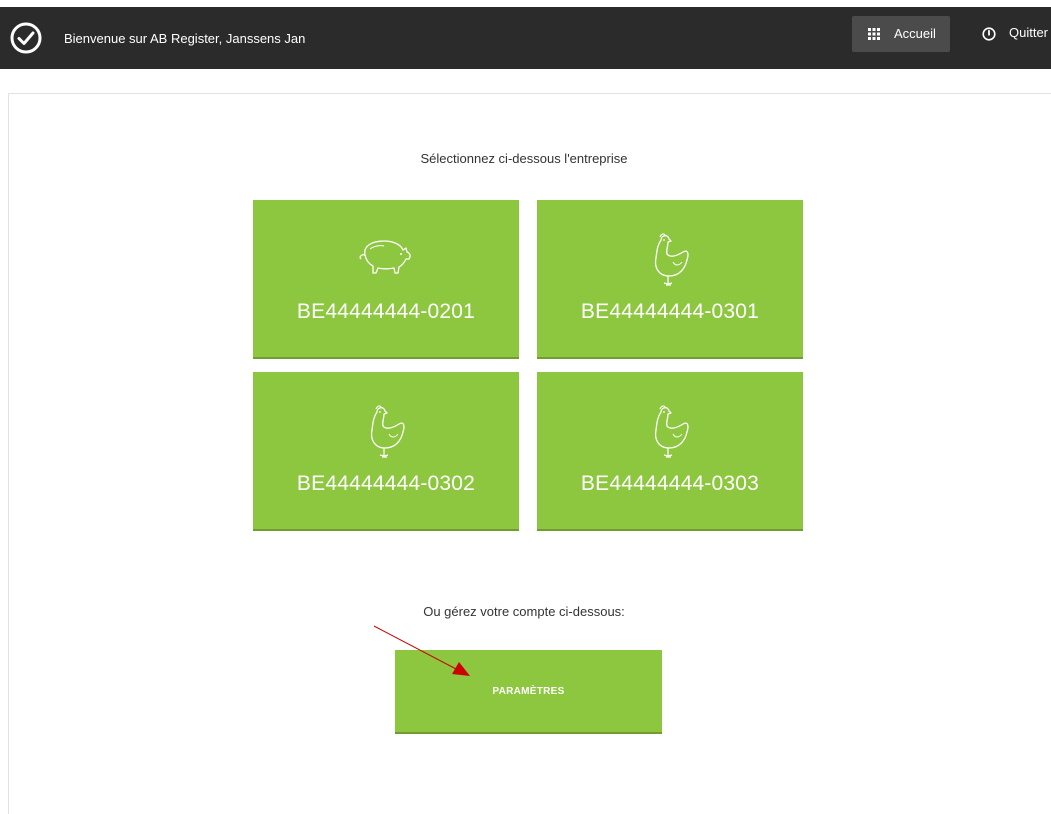 The image size is (1051, 814). Describe the element at coordinates (524, 611) in the screenshot. I see `manage-account-heading: Ou gérez votre compte ci-dessous:` at that location.